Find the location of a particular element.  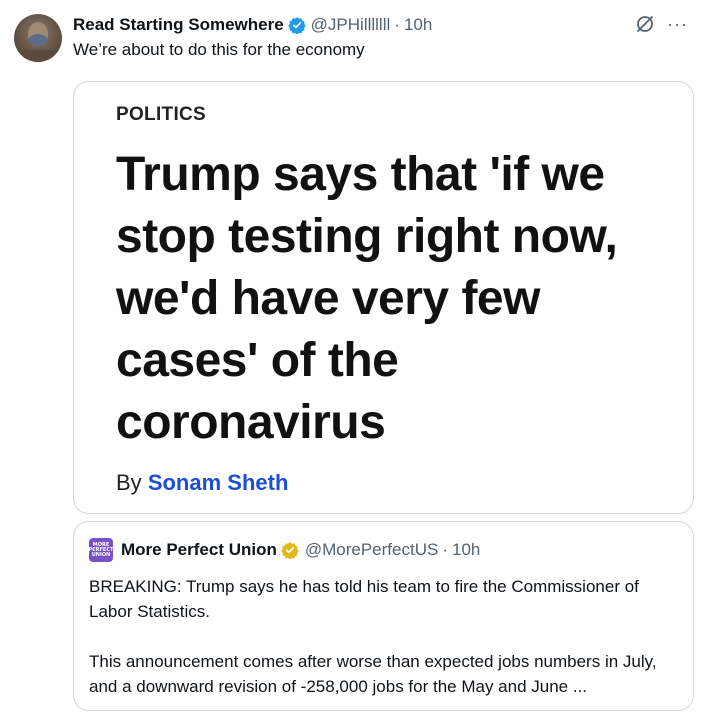

quoted-author-avatar: MORE PERFECT UNION is located at coordinates (101, 550).